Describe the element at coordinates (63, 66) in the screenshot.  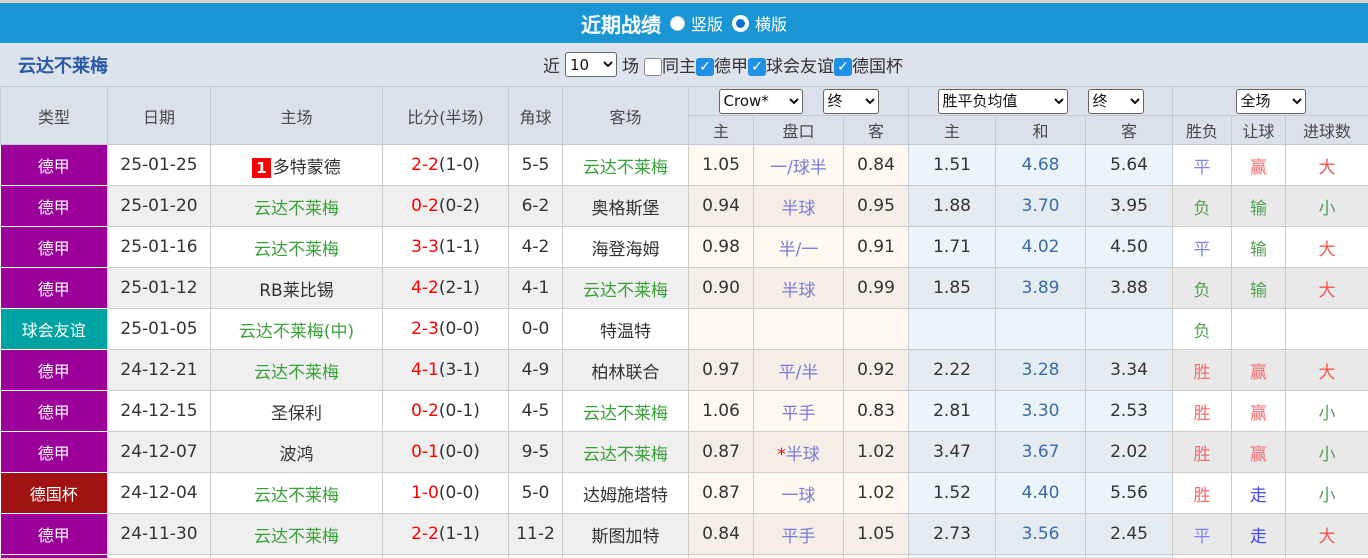
I see `team-name-title: 云达不莱梅` at that location.